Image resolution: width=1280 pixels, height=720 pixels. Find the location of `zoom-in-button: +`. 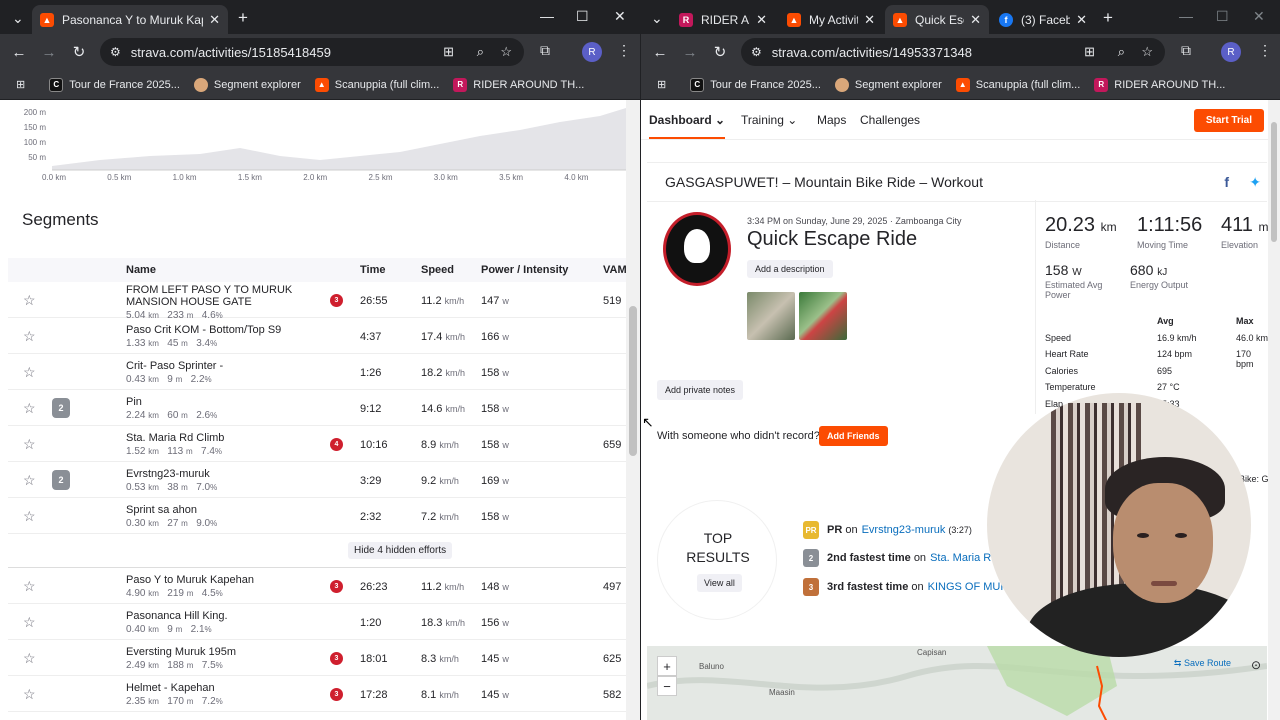

zoom-in-button: + is located at coordinates (667, 666).